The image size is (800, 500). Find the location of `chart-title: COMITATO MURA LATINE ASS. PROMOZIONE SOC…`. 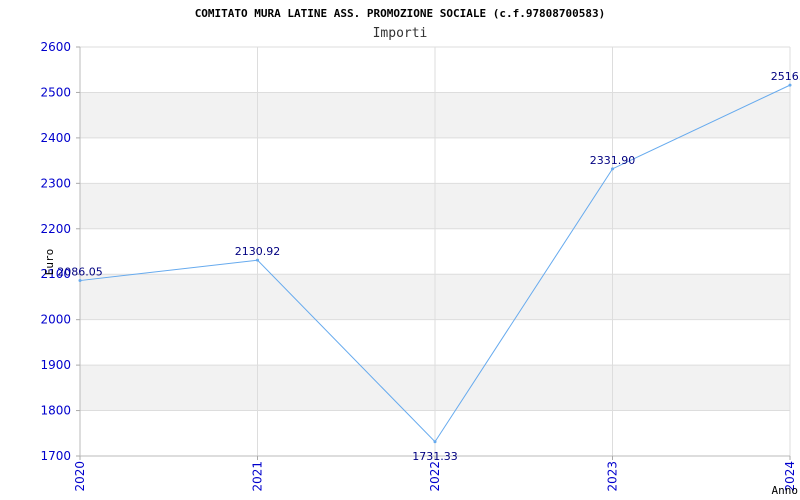

chart-title: COMITATO MURA LATINE ASS. PROMOZIONE SOC… is located at coordinates (400, 13).